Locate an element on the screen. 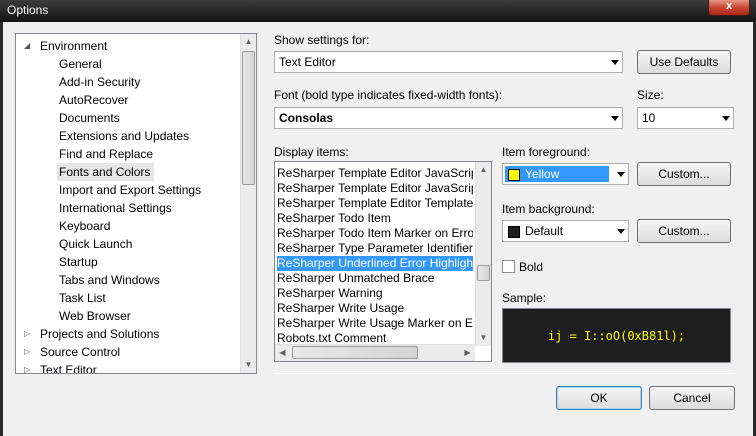 This screenshot has width=756, height=436. display-items-label: Display items: is located at coordinates (311, 152).